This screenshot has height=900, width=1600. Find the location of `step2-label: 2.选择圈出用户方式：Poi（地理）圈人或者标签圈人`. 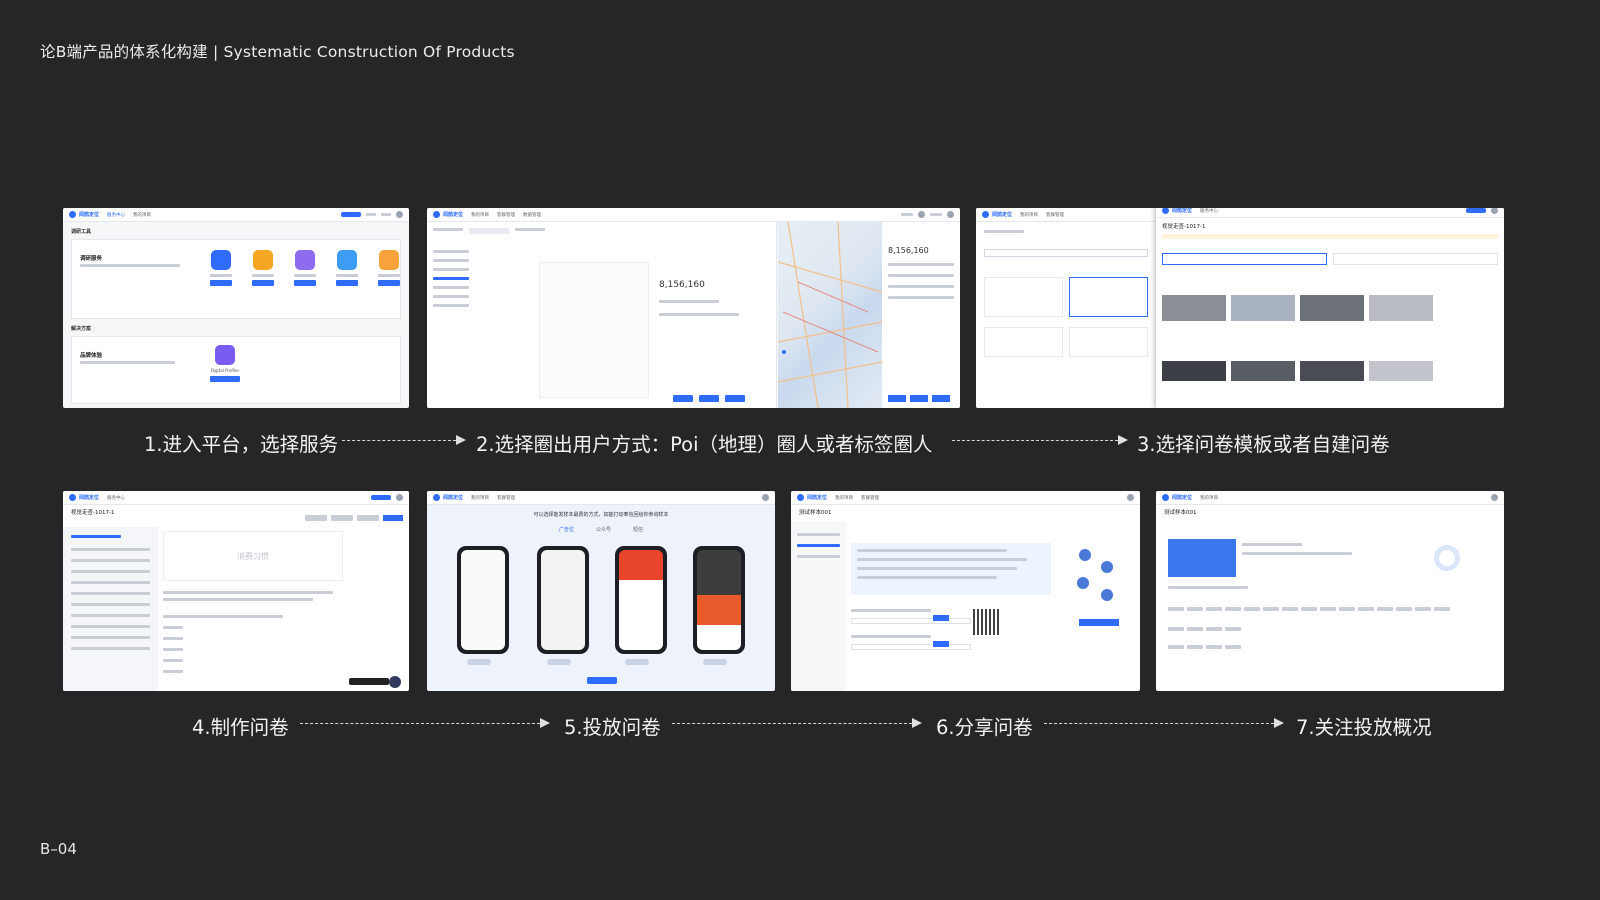

step2-label: 2.选择圈出用户方式：Poi（地理）圈人或者标签圈人 is located at coordinates (704, 444).